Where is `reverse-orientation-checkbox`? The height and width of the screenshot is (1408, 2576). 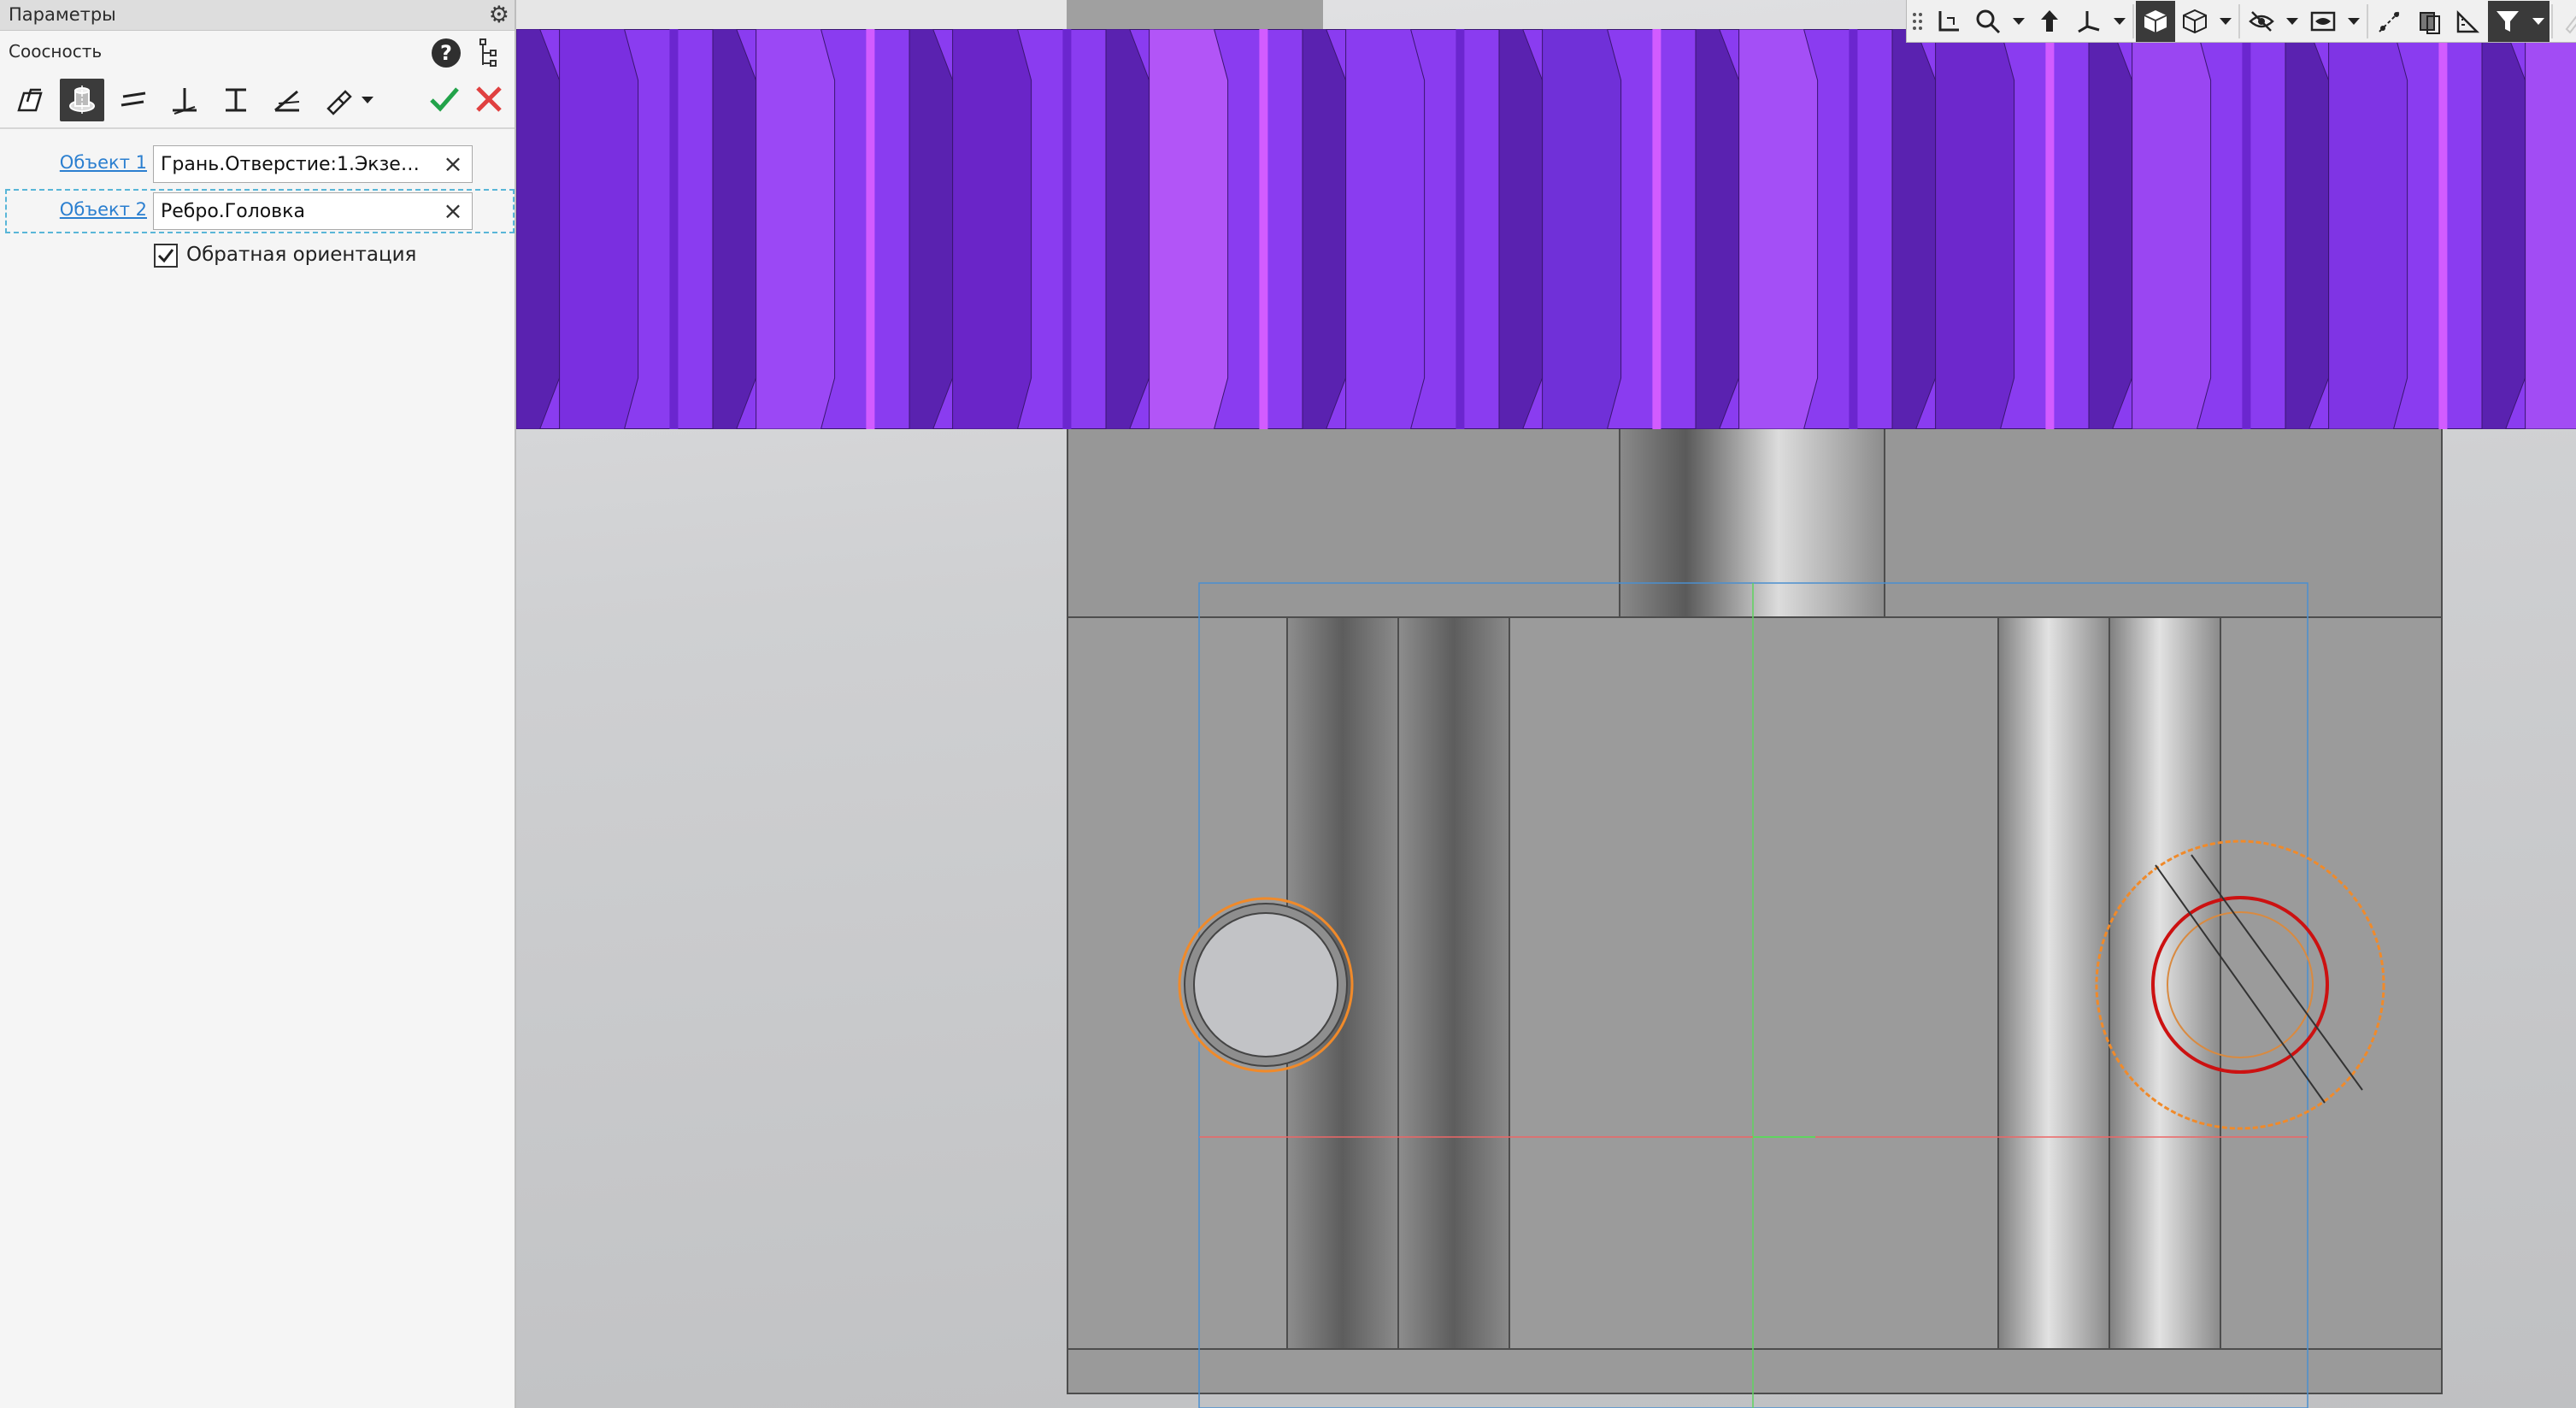
reverse-orientation-checkbox is located at coordinates (166, 256).